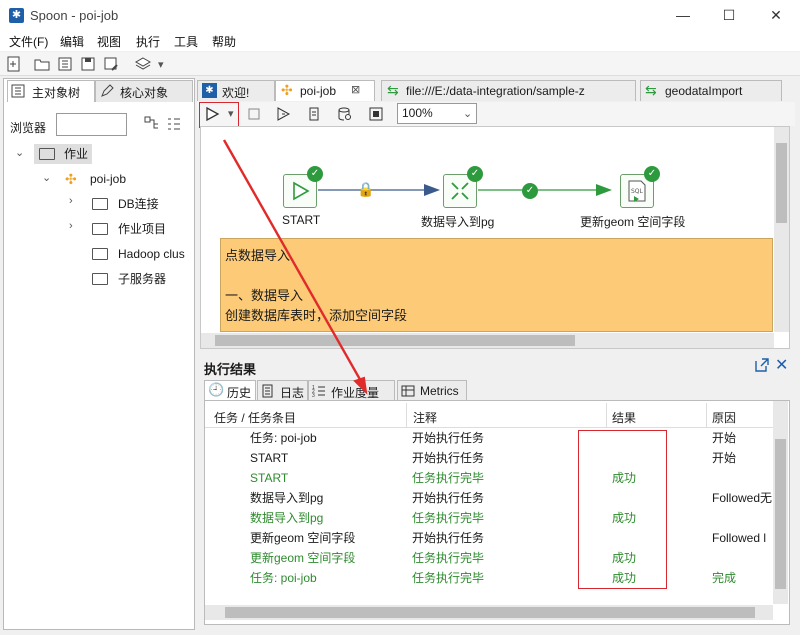 Image resolution: width=800 pixels, height=635 pixels. Describe the element at coordinates (318, 91) in the screenshot. I see `tab-label: poi-job` at that location.